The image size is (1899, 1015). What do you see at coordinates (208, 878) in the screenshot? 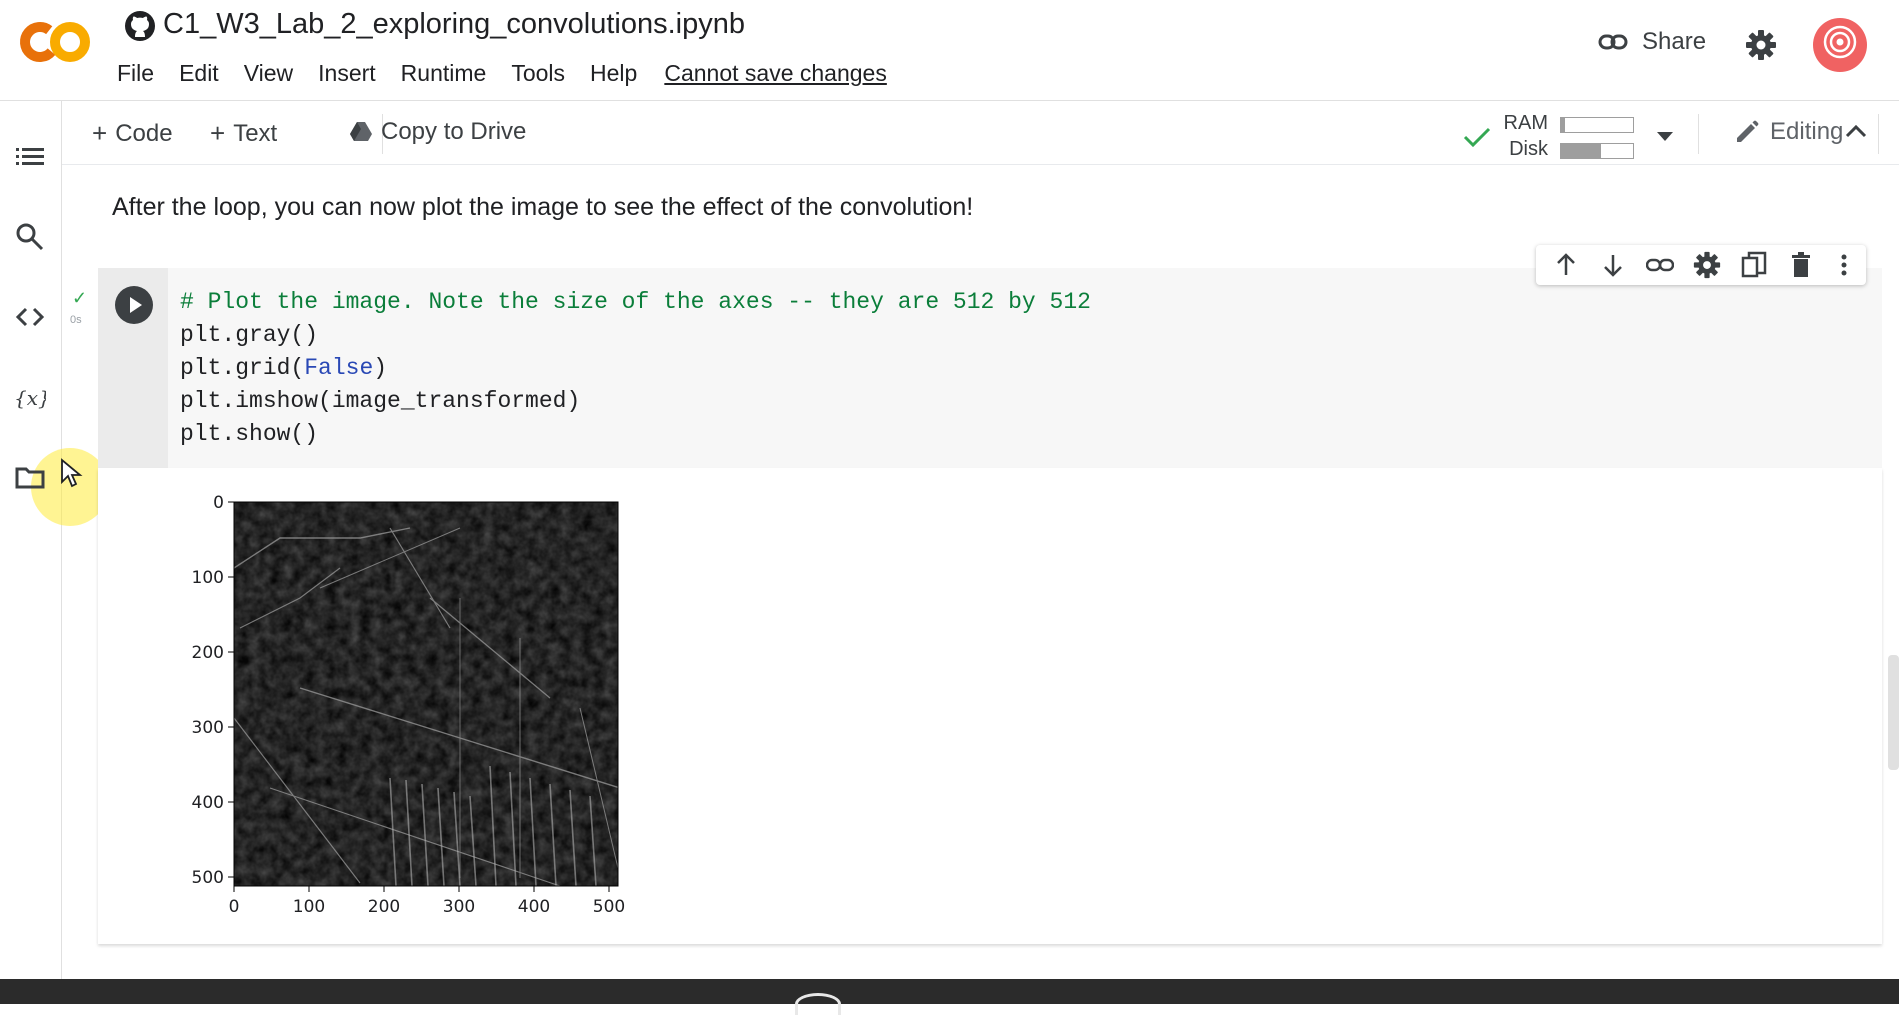
I see `y-tick-label: 500` at bounding box center [208, 878].